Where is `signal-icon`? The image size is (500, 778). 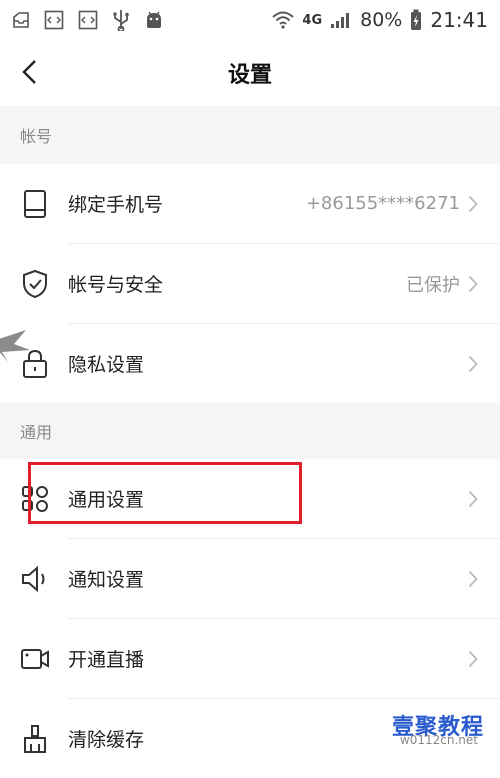 signal-icon is located at coordinates (341, 20).